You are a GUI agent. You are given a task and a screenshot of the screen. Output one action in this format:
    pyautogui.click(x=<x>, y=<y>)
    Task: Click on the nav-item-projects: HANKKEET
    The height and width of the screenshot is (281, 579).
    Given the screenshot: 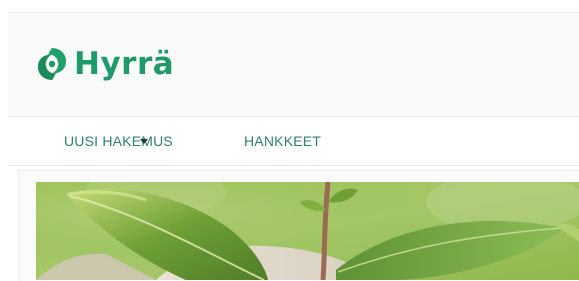 What is the action you would take?
    pyautogui.click(x=282, y=141)
    